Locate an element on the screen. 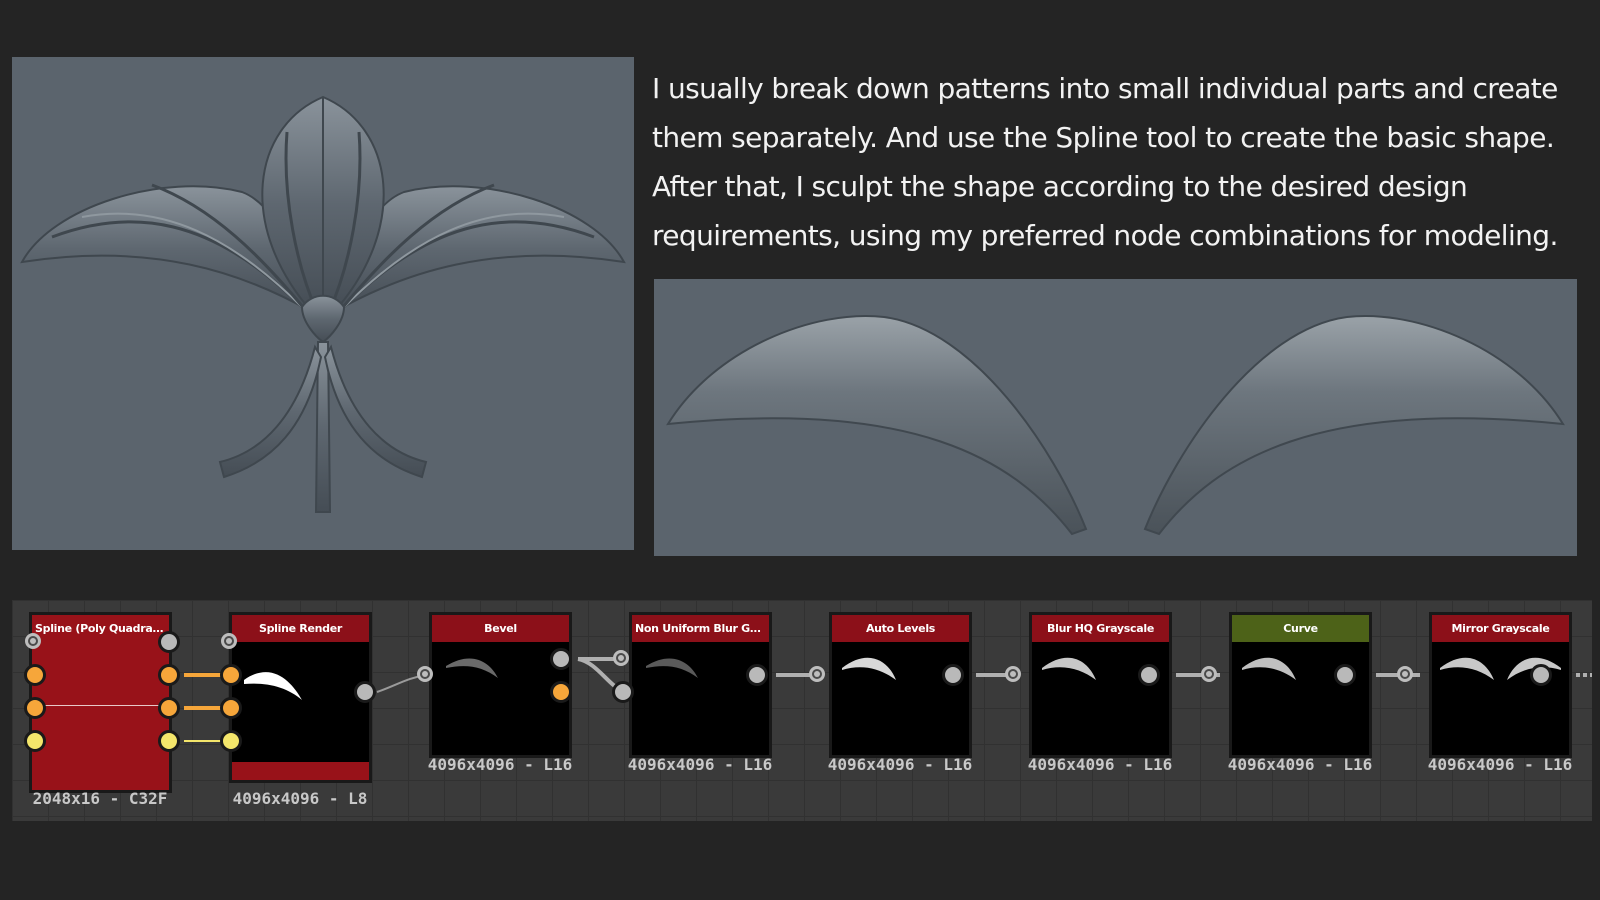 The width and height of the screenshot is (1600, 900). node-curve: Curve is located at coordinates (1300, 685).